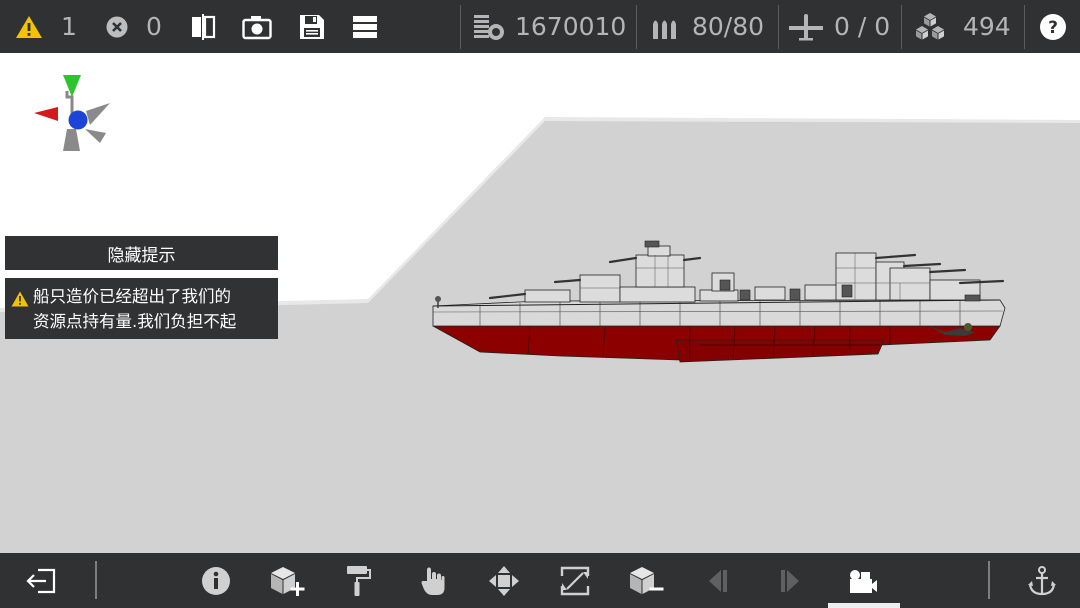 Image resolution: width=1080 pixels, height=608 pixels. What do you see at coordinates (987, 26) in the screenshot?
I see `parts-count: 494` at bounding box center [987, 26].